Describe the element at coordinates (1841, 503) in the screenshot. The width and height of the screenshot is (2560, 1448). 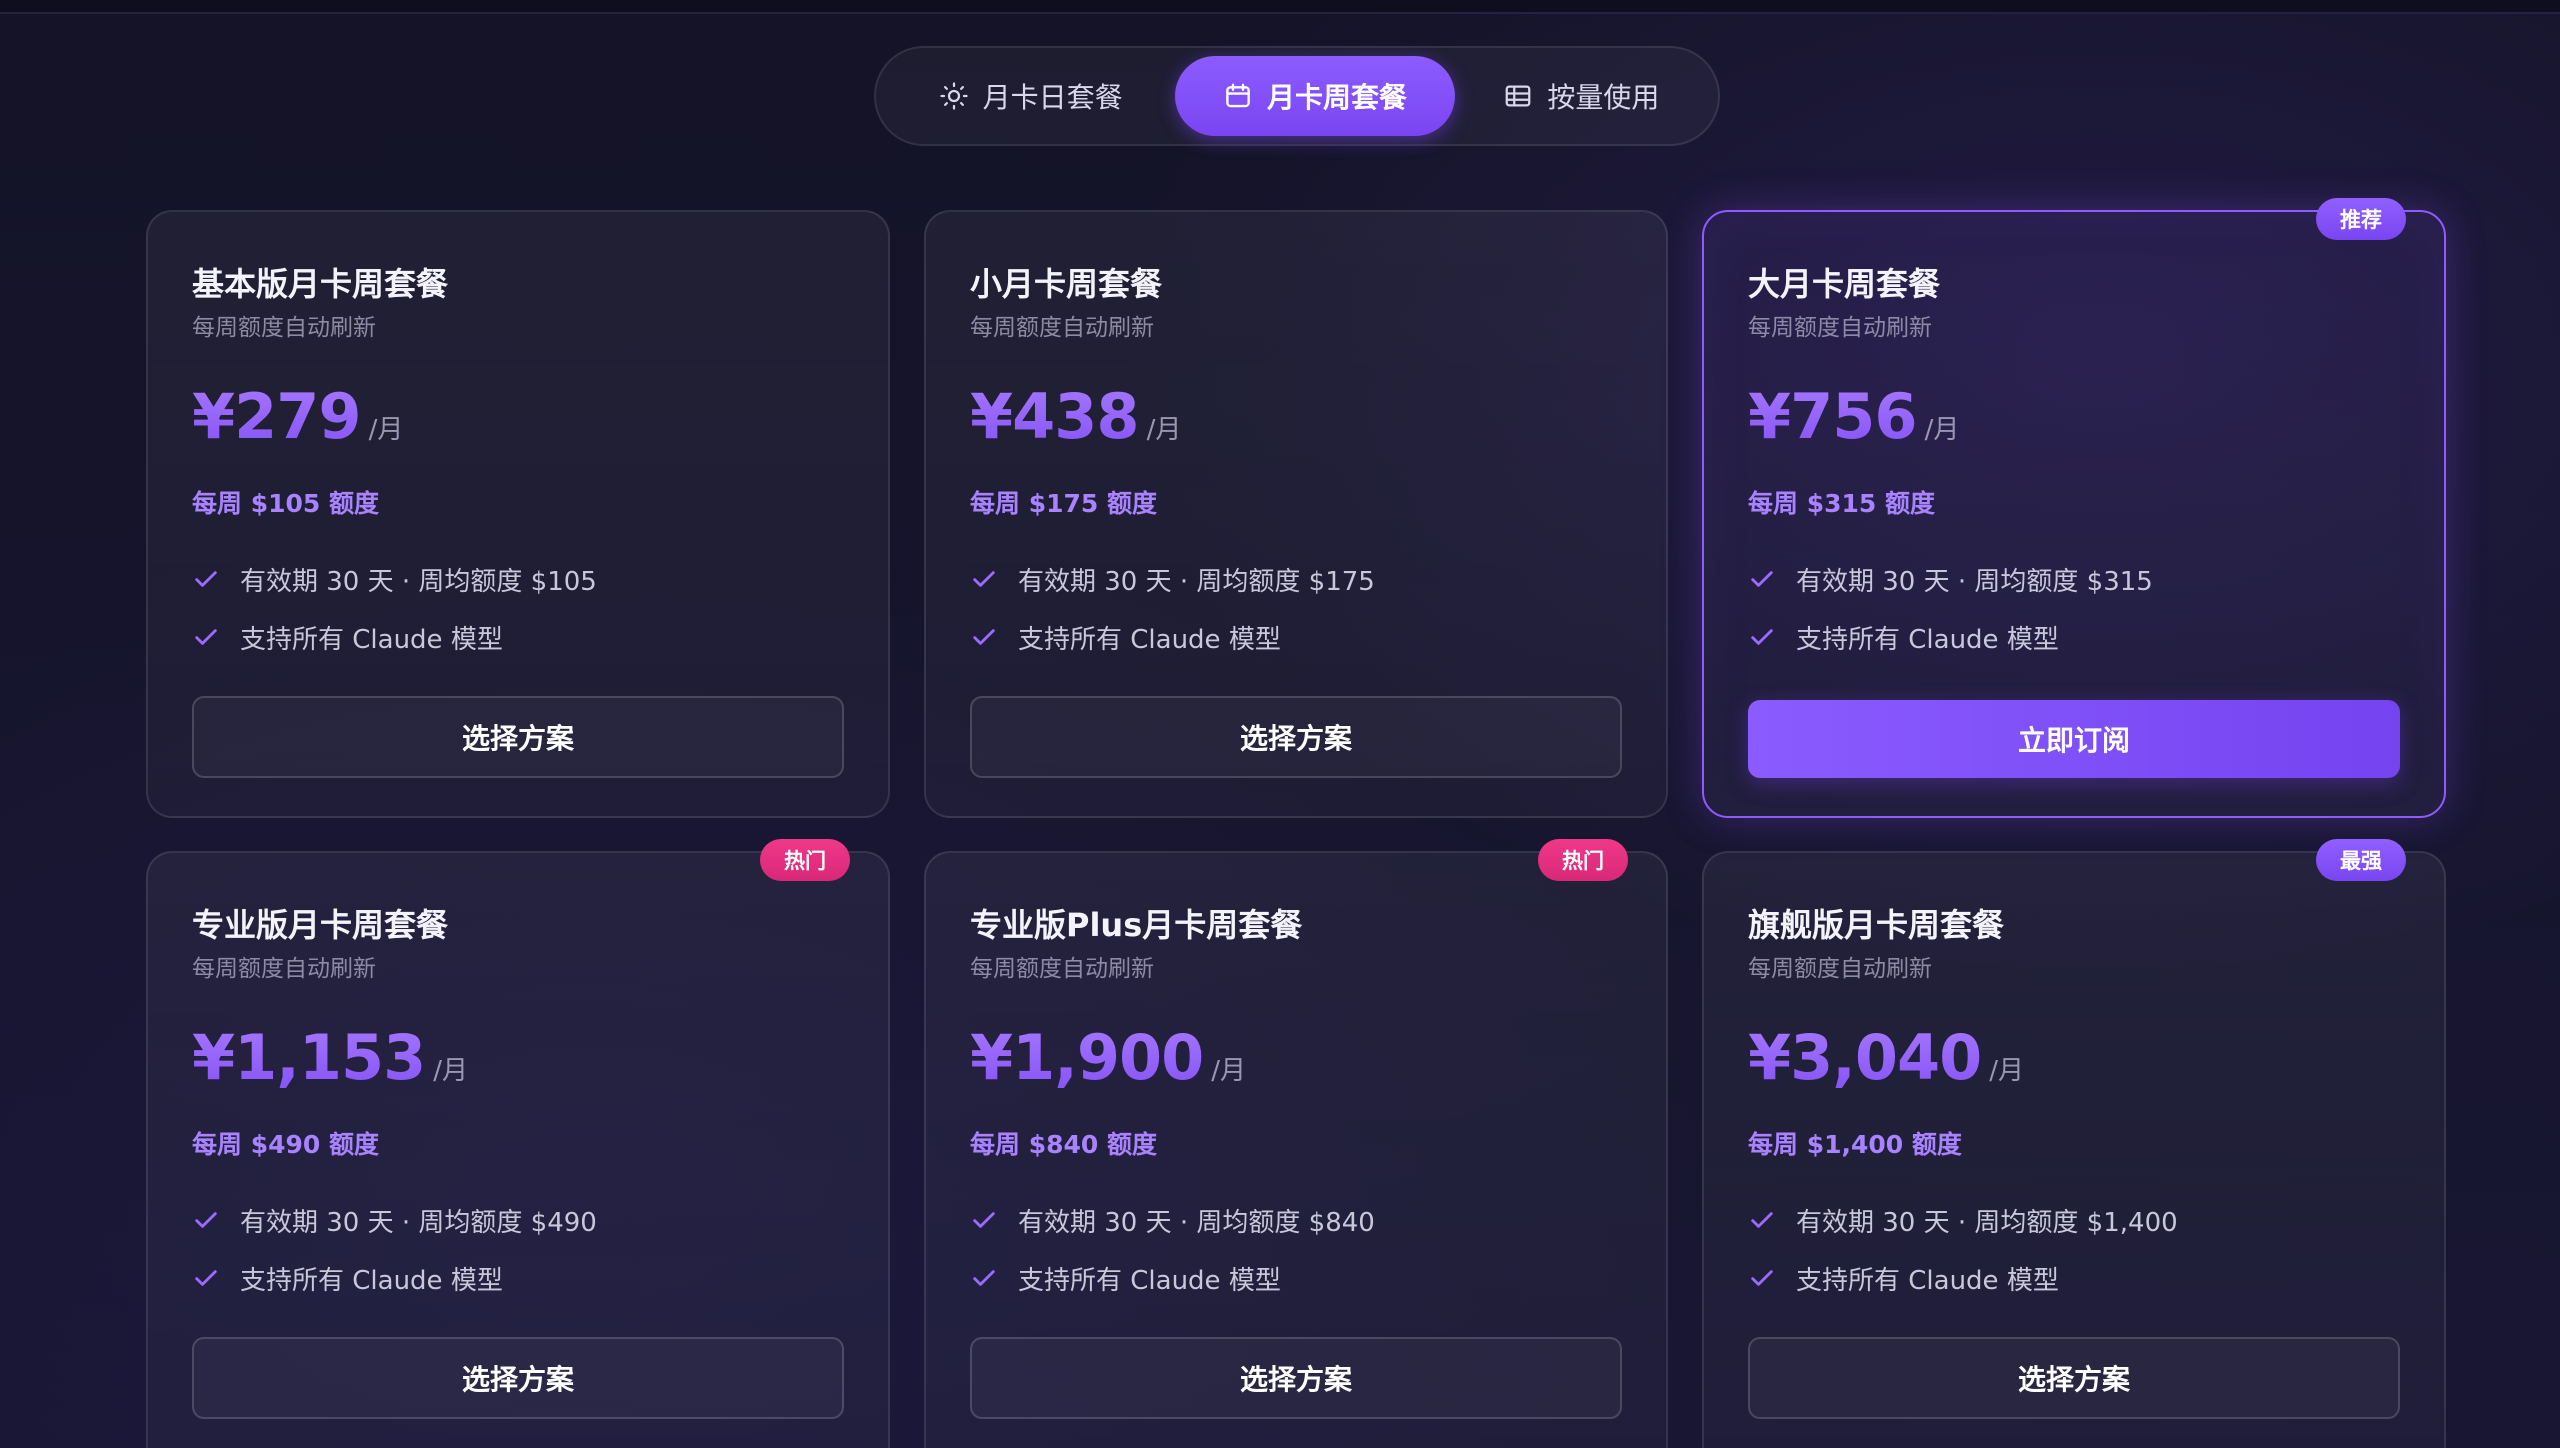
I see `plan-quota: 每周 $315 额度` at that location.